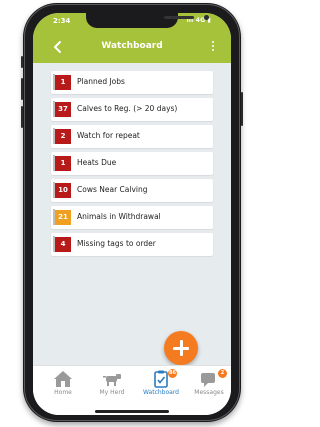 Image resolution: width=320 pixels, height=427 pixels. I want to click on home-icon, so click(63, 379).